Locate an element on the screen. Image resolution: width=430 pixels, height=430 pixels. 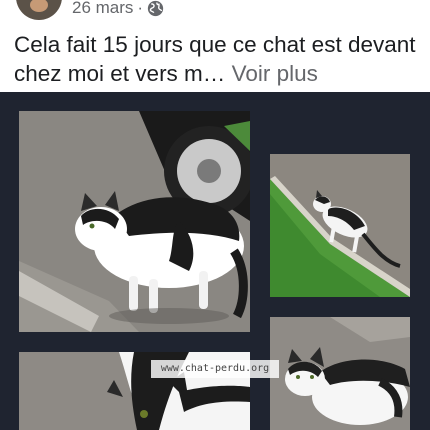
globe-icon is located at coordinates (155, 8).